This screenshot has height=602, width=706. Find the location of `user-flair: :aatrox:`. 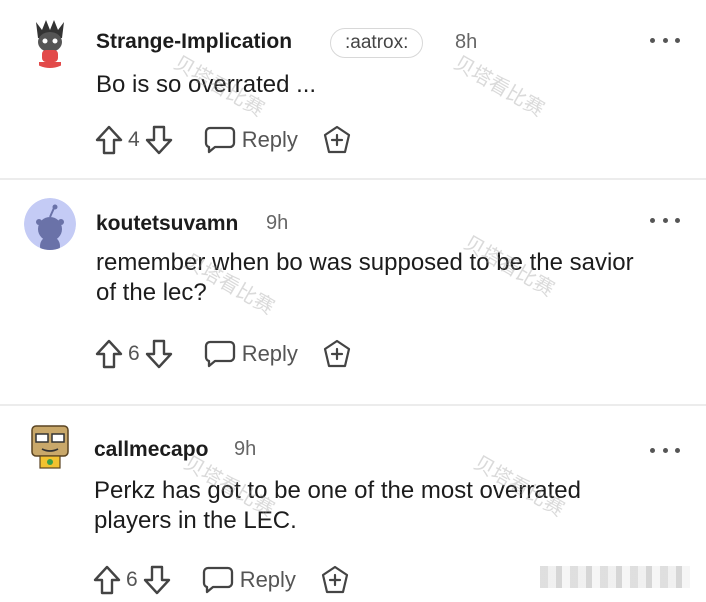

user-flair: :aatrox: is located at coordinates (377, 43).